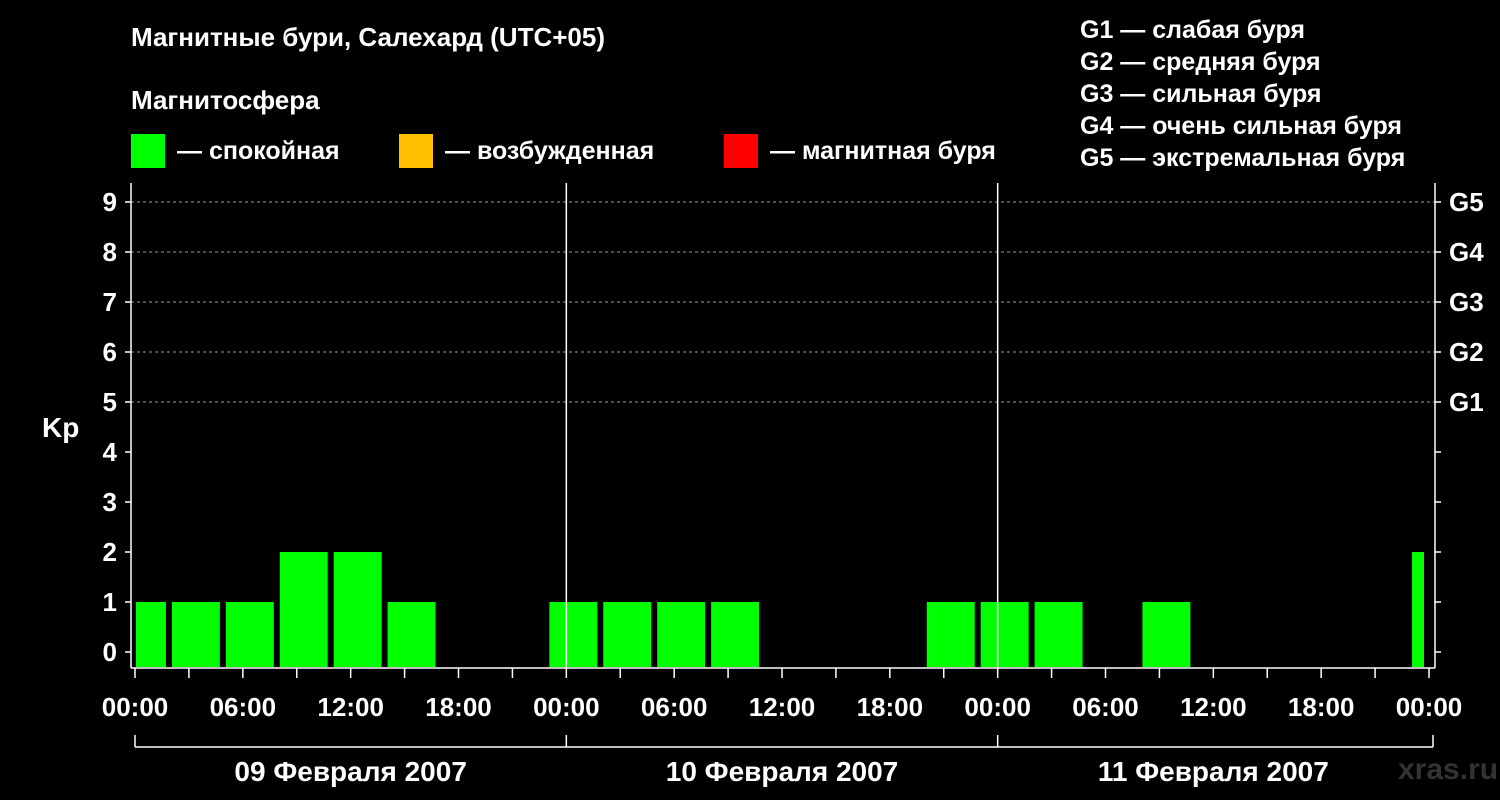  What do you see at coordinates (243, 707) in the screenshot?
I see `x-tick-label-1: 06:00` at bounding box center [243, 707].